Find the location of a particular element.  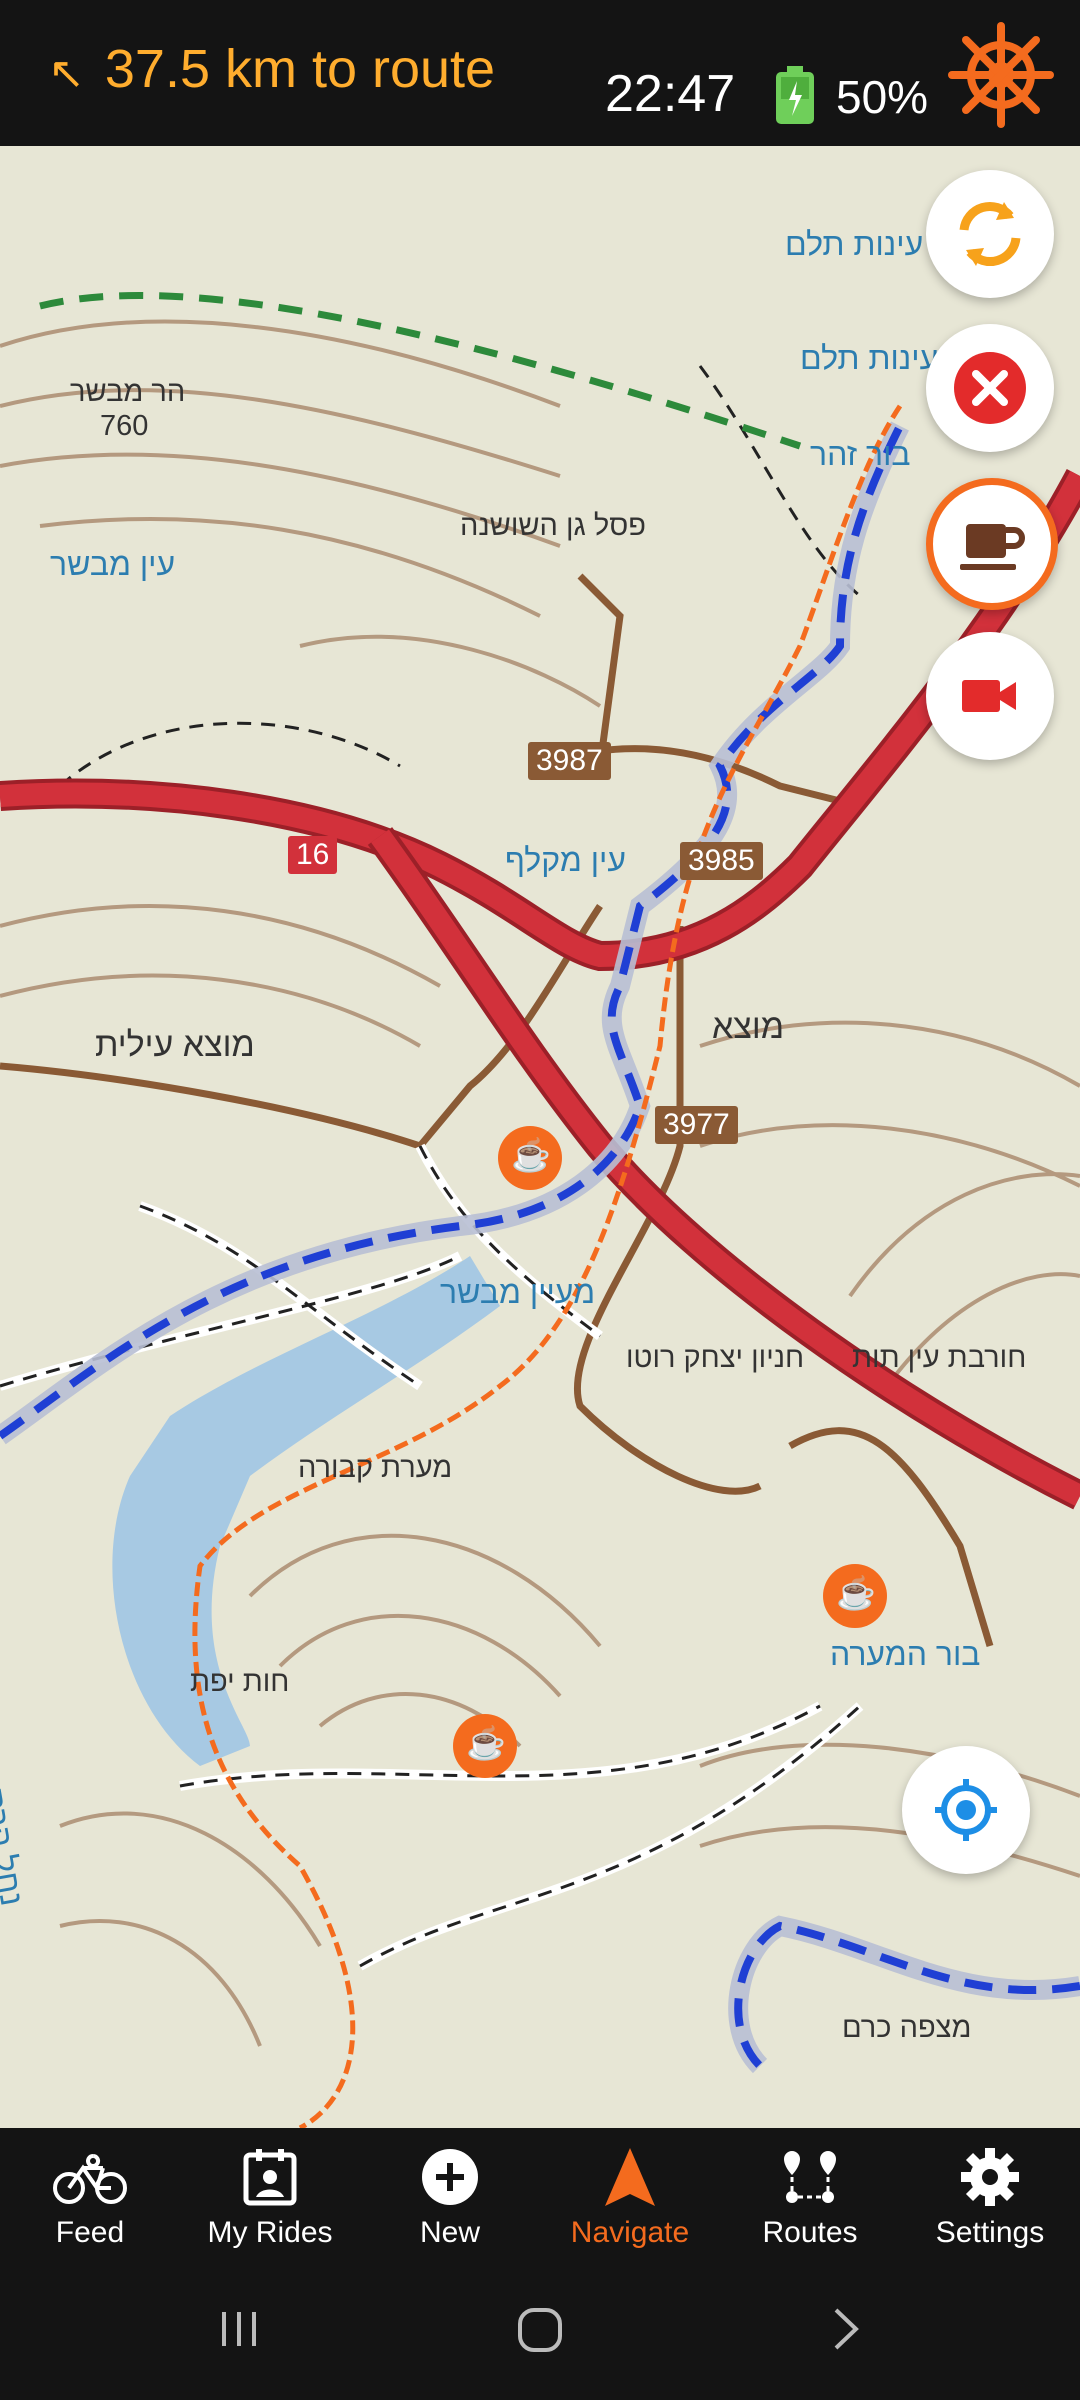

road-number: 3985 is located at coordinates (721, 861).